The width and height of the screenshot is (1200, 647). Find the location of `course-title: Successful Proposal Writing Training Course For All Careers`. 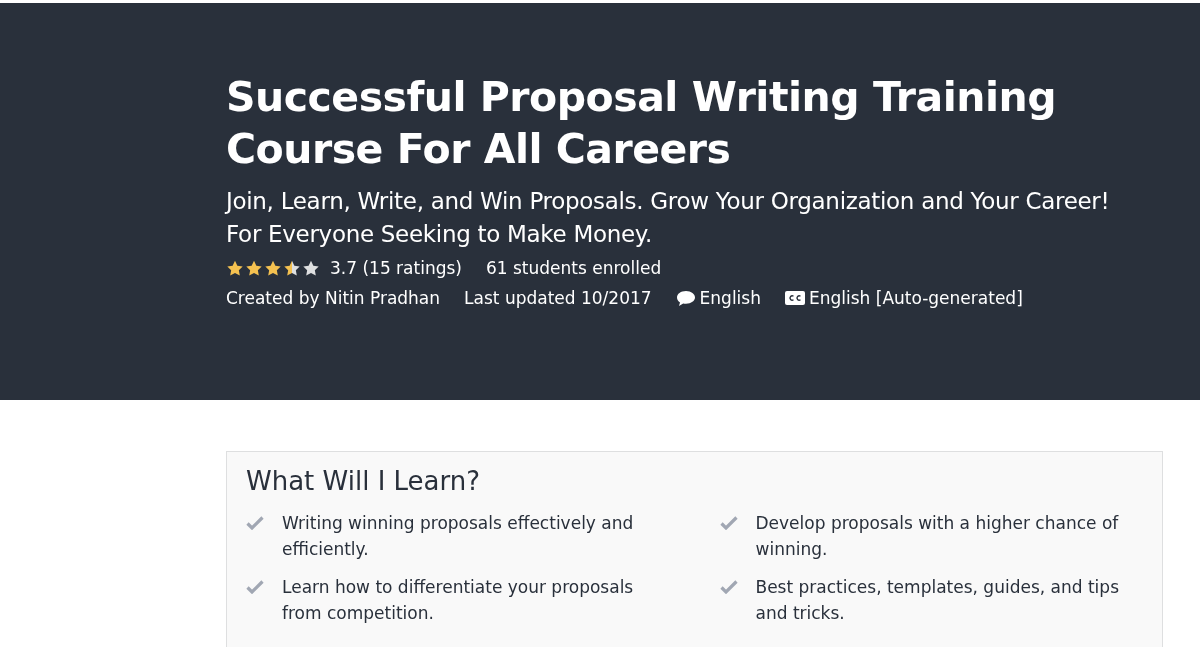

course-title: Successful Proposal Writing Training Course For All Careers is located at coordinates (642, 123).